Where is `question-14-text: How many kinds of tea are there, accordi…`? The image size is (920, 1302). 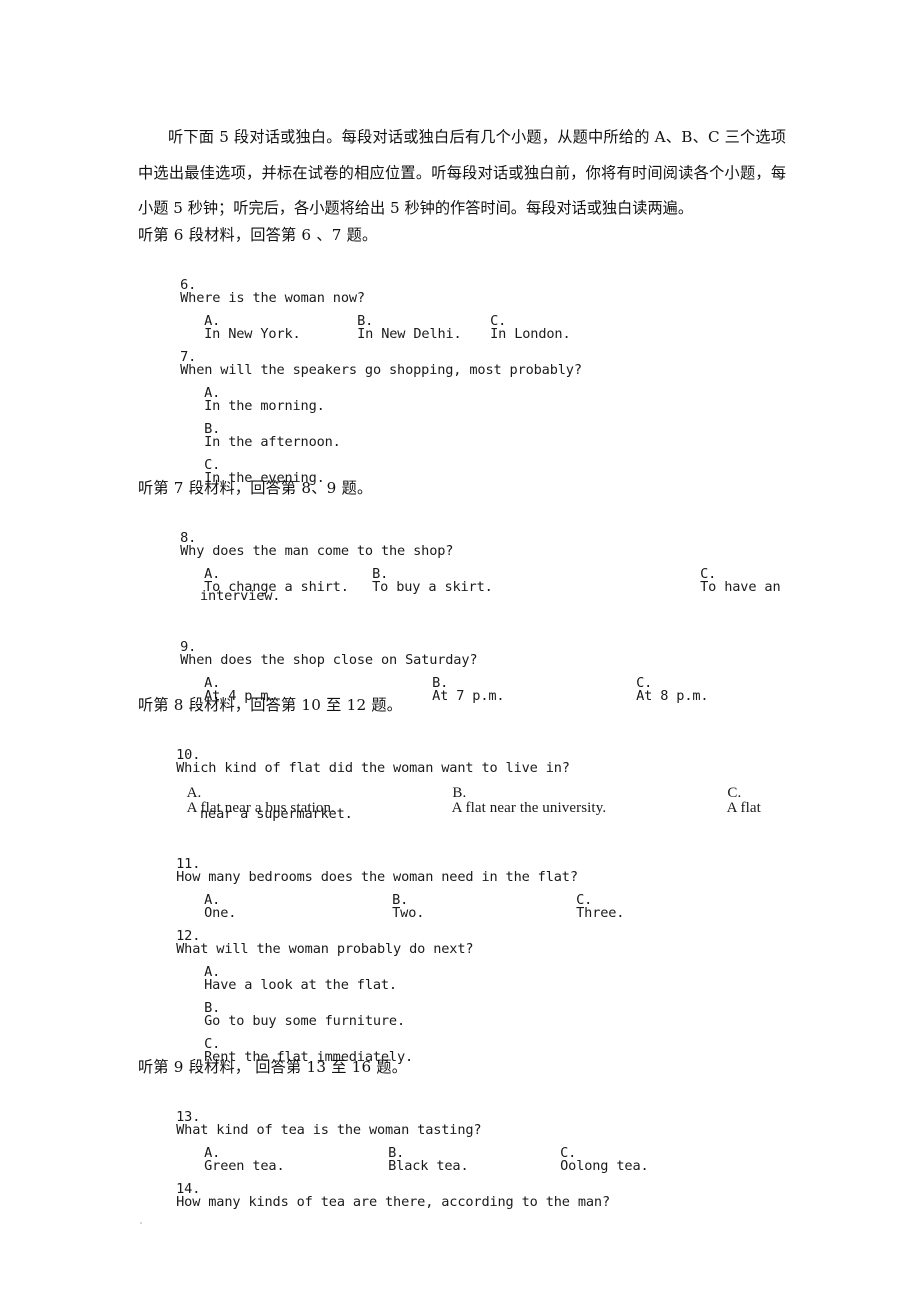 question-14-text: How many kinds of tea are there, accordi… is located at coordinates (393, 1202).